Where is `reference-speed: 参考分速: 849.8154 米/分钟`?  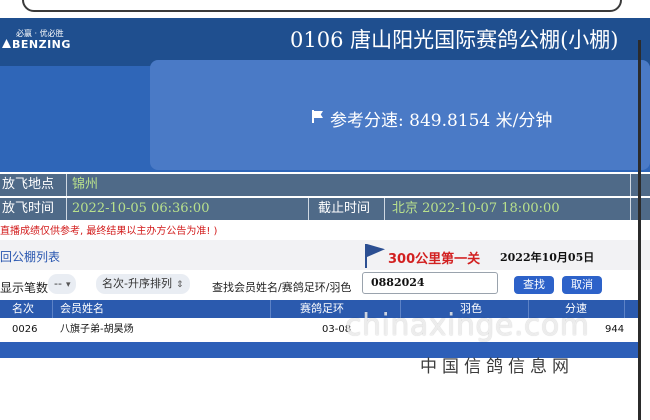
reference-speed: 参考分速: 849.8154 米/分钟 is located at coordinates (441, 121).